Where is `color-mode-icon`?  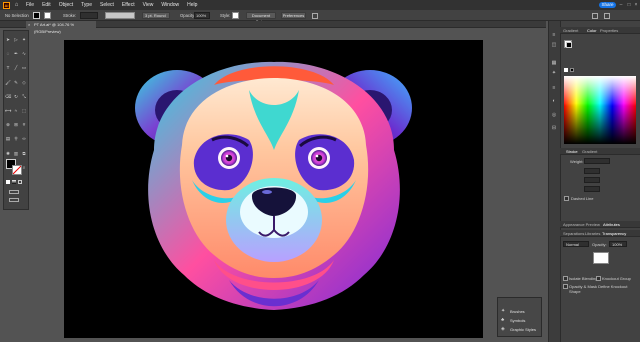
color-mode-icon is located at coordinates (8, 182).